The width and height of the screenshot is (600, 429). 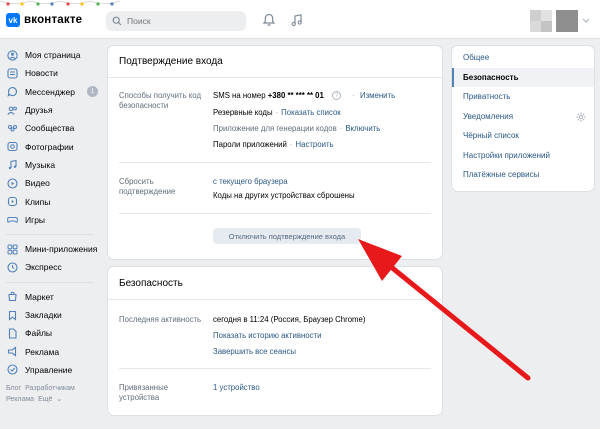 What do you see at coordinates (12, 110) in the screenshot?
I see `friends-icon` at bounding box center [12, 110].